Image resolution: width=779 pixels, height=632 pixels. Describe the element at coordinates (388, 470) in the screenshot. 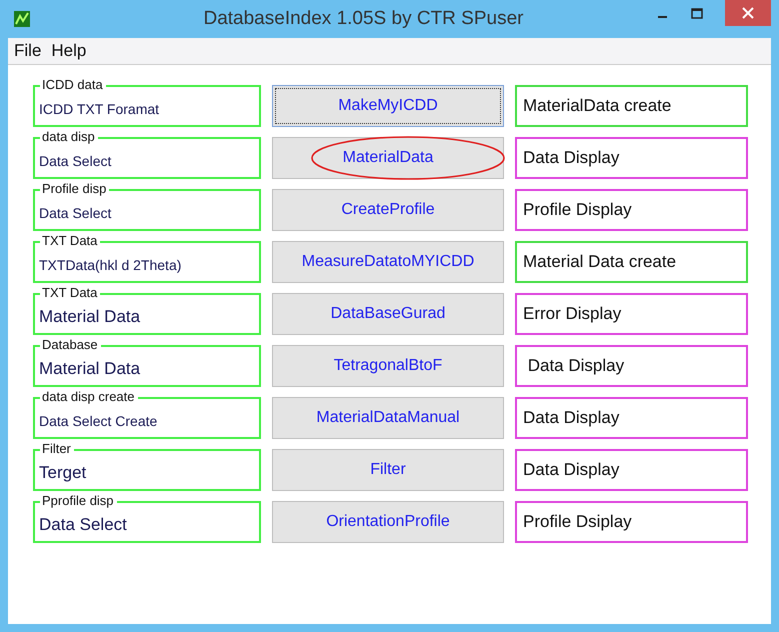

I see `action-button: Filter` at that location.